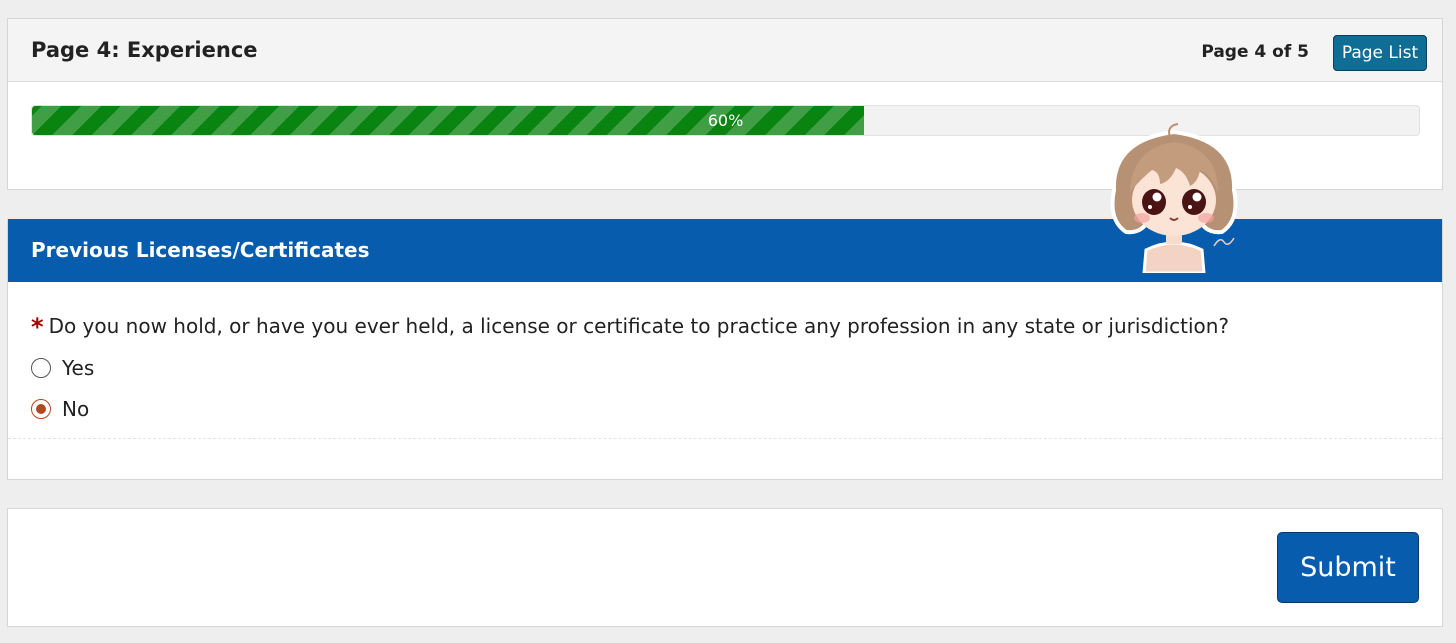 The image size is (1456, 643). I want to click on radio-yes-button, so click(41, 368).